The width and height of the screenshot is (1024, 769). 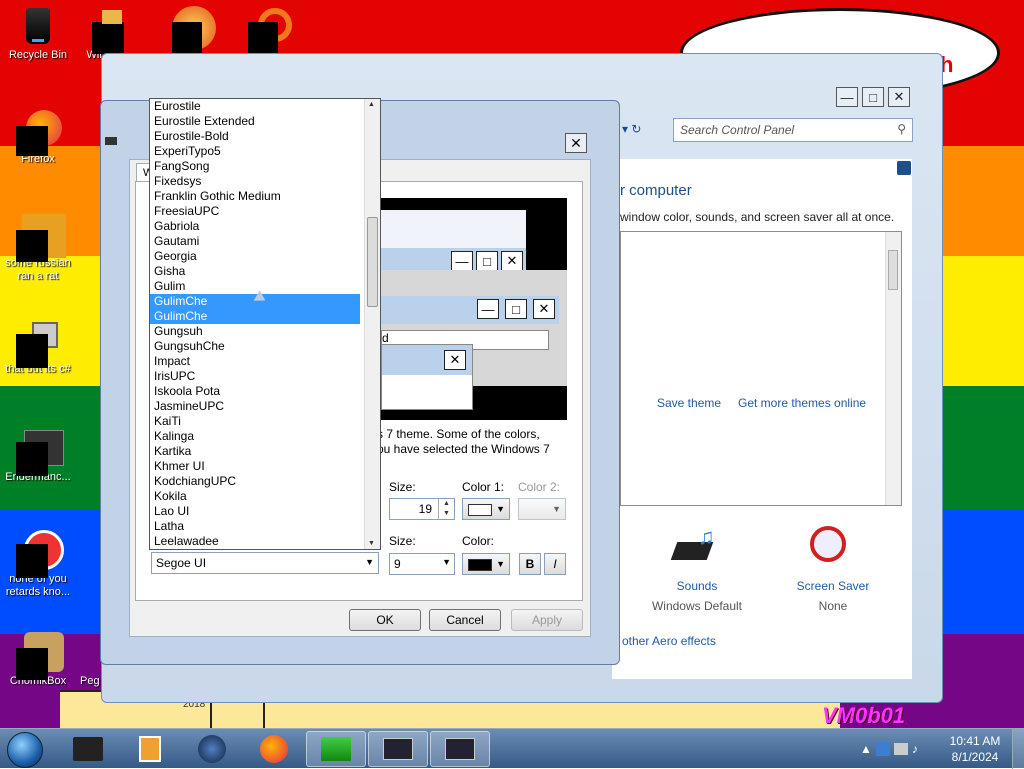 I want to click on taskbar-app-recycle, so click(x=88, y=749).